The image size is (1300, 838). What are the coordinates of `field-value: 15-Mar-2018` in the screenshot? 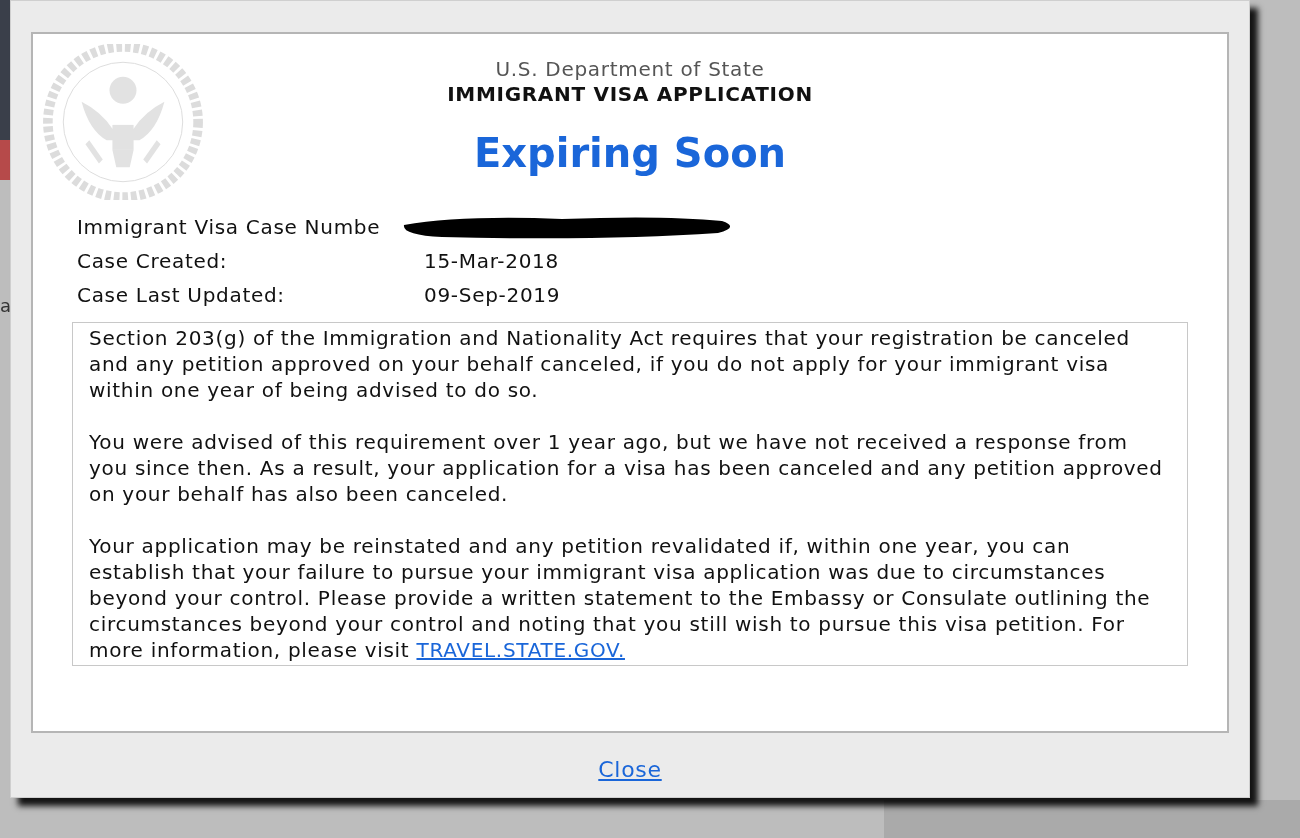 It's located at (491, 261).